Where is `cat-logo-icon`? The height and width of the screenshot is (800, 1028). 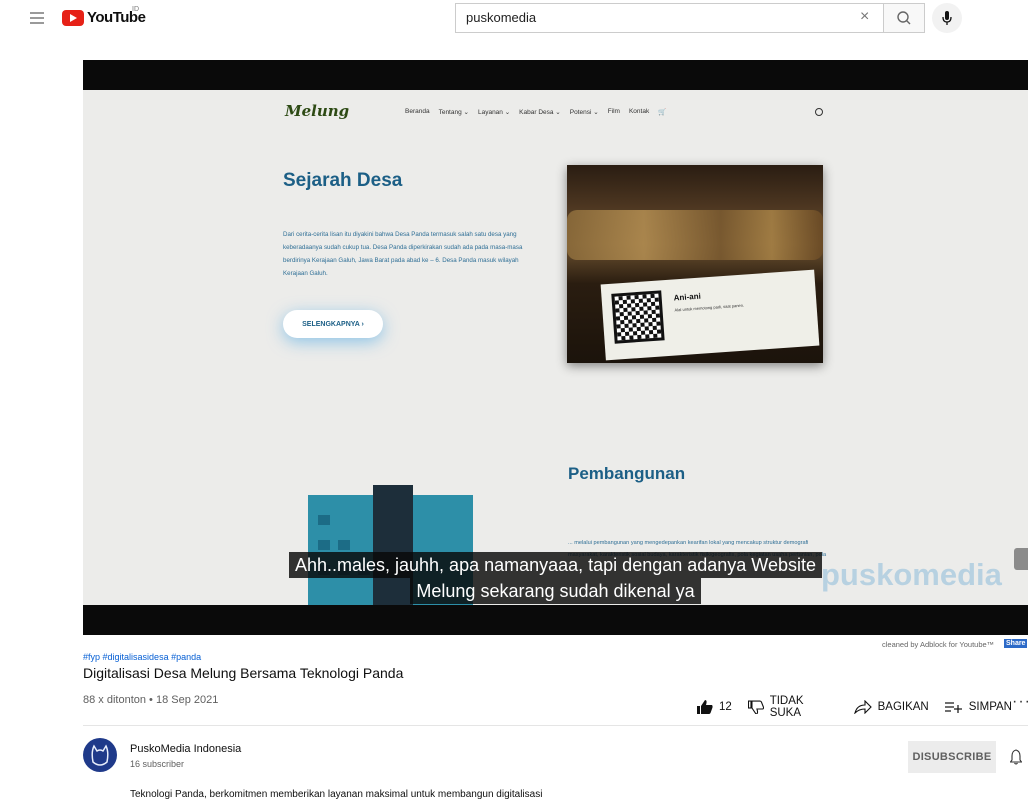 cat-logo-icon is located at coordinates (100, 755).